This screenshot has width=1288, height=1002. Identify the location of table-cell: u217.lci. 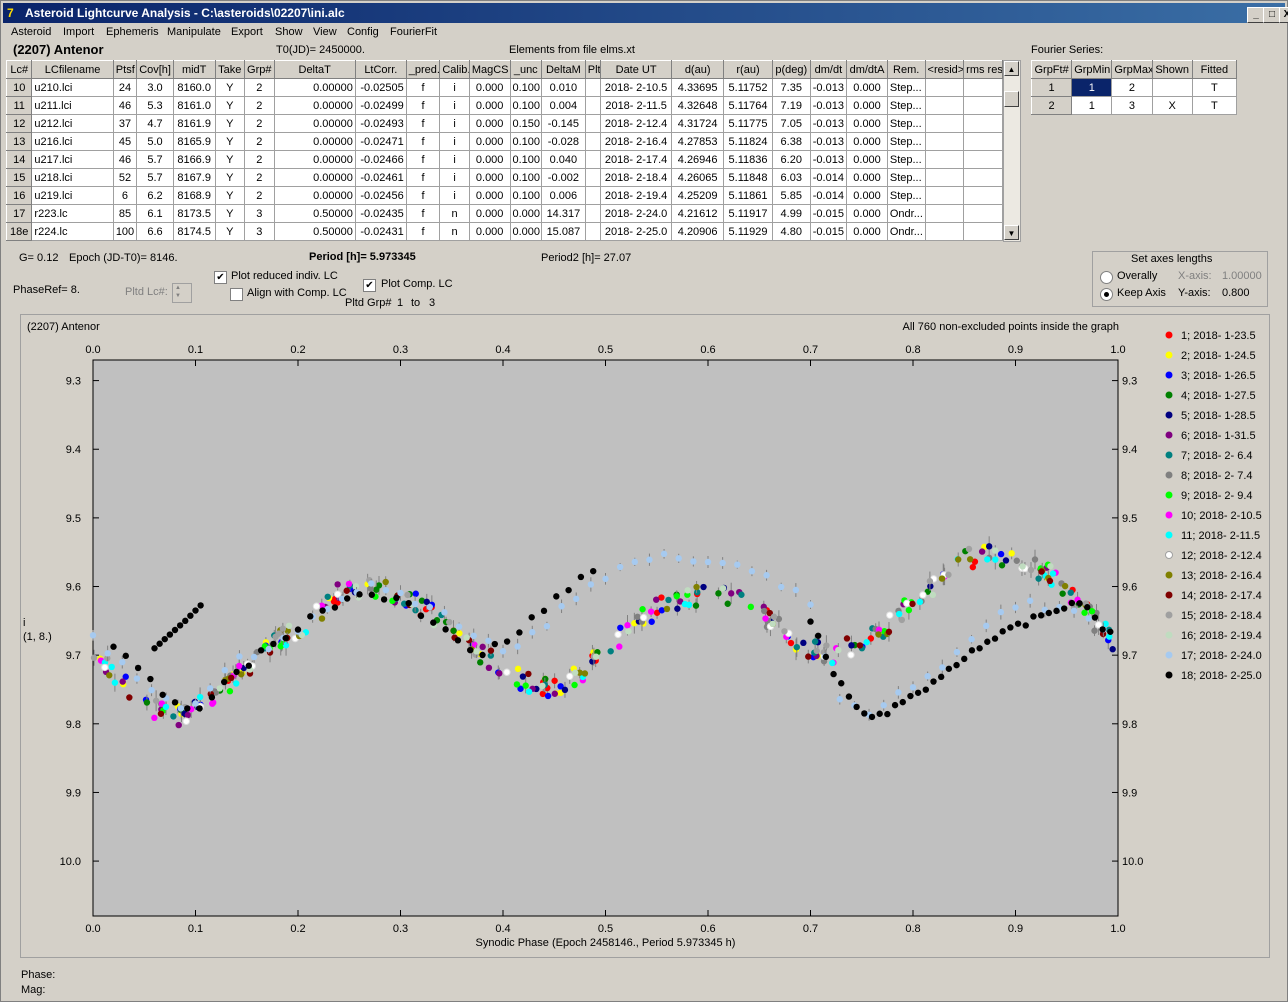
(72, 159).